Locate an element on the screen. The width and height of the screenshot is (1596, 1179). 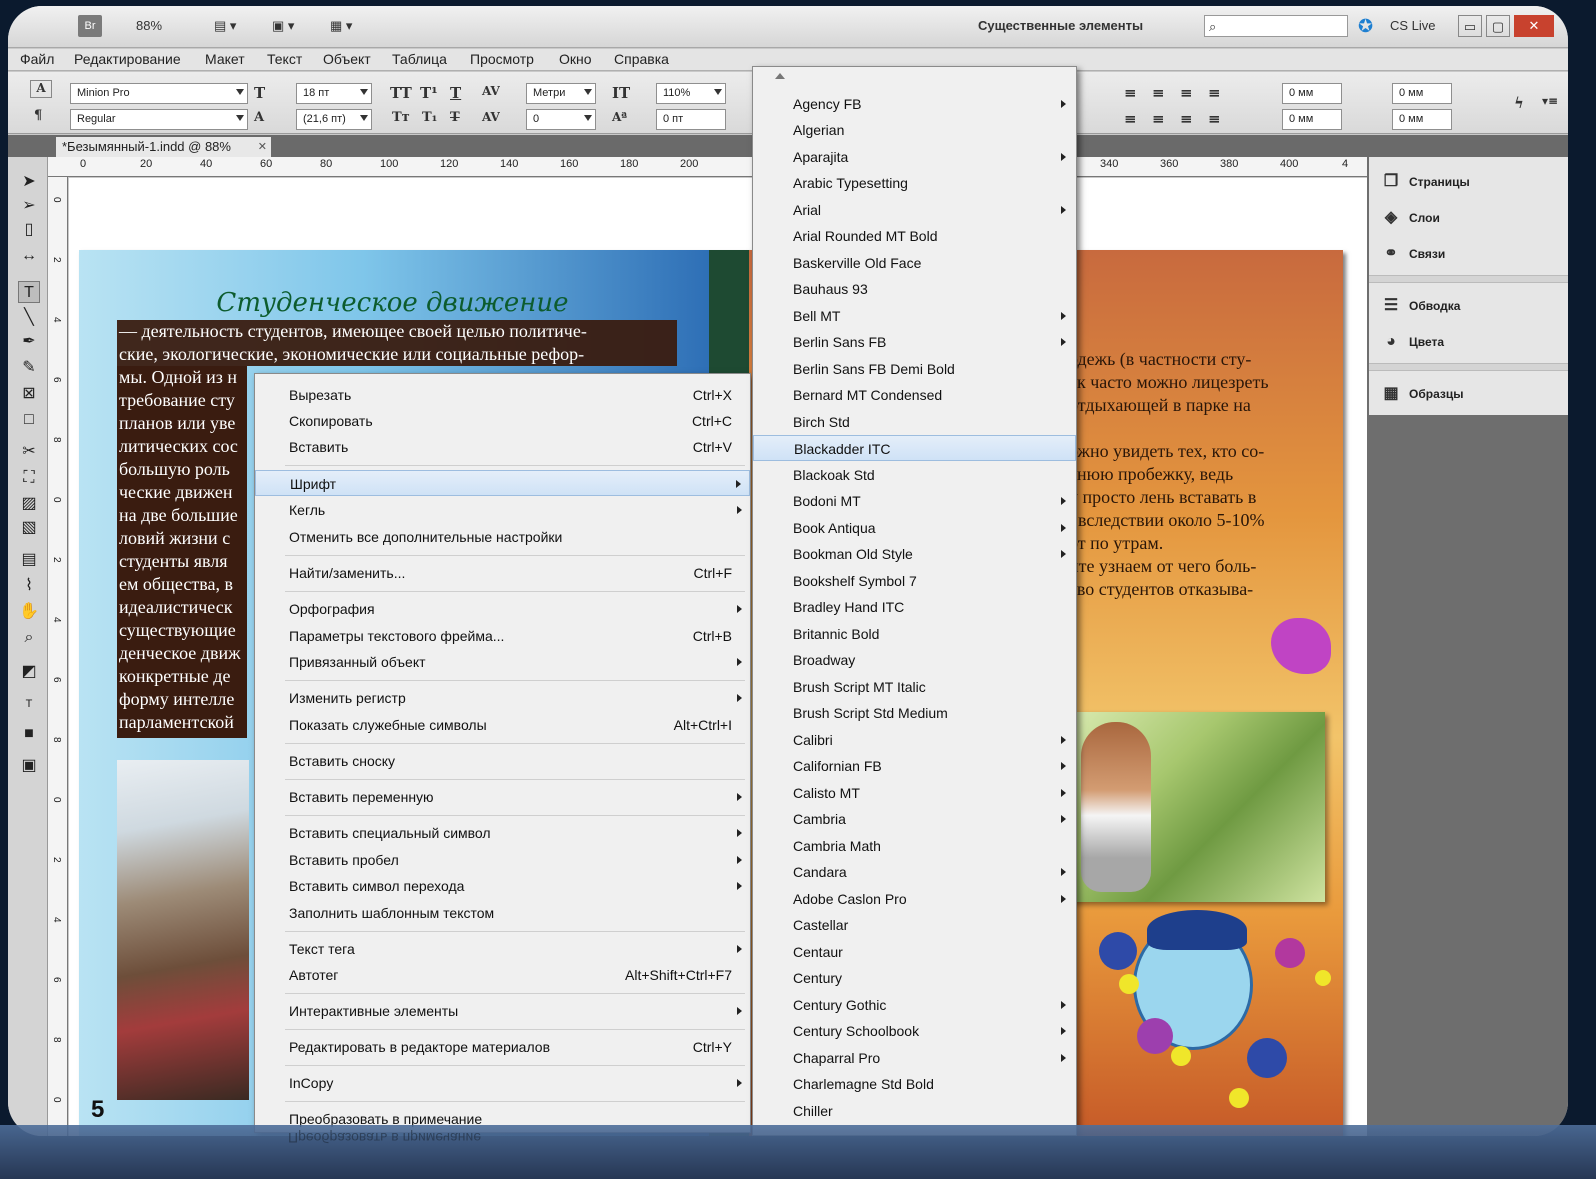
font-family-field: Minion Pro is located at coordinates (159, 93).